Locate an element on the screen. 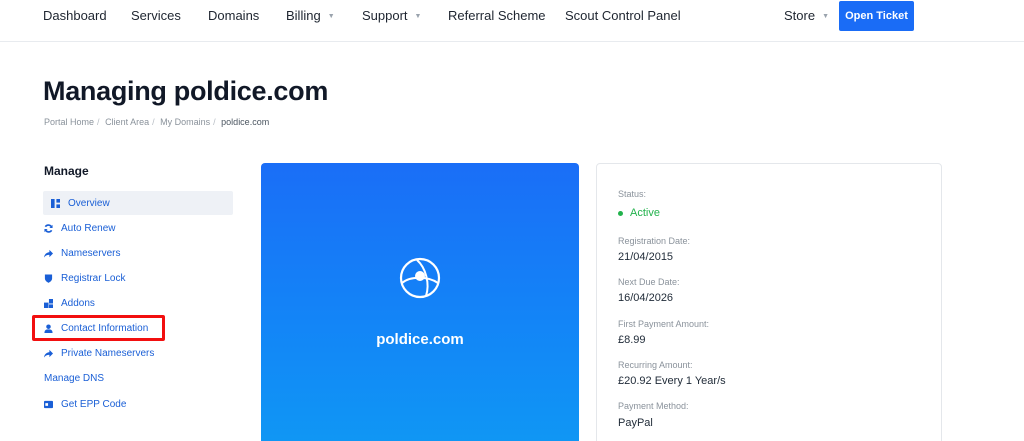  globe-icon is located at coordinates (420, 278).